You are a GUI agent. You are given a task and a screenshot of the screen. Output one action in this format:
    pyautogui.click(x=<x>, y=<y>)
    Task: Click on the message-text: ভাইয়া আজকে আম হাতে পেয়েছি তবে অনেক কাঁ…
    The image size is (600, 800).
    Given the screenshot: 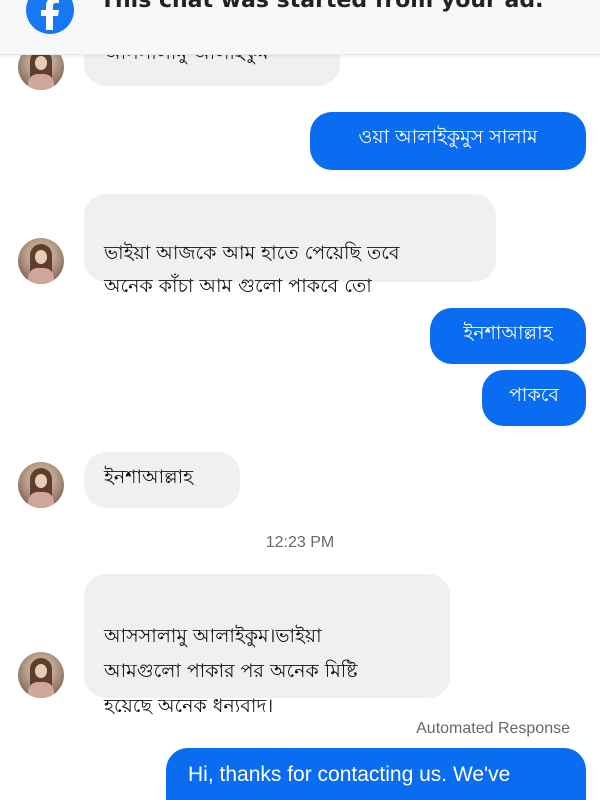 What is the action you would take?
    pyautogui.click(x=252, y=269)
    